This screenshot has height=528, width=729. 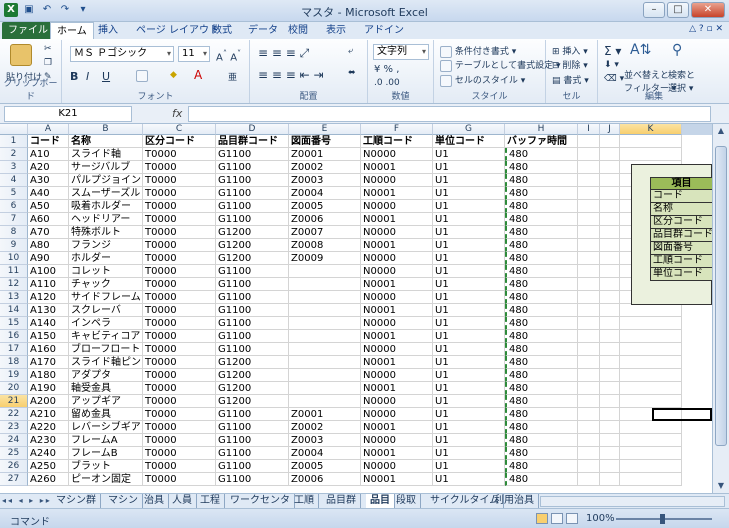 What do you see at coordinates (14, 245) in the screenshot?
I see `row-header: 9` at bounding box center [14, 245].